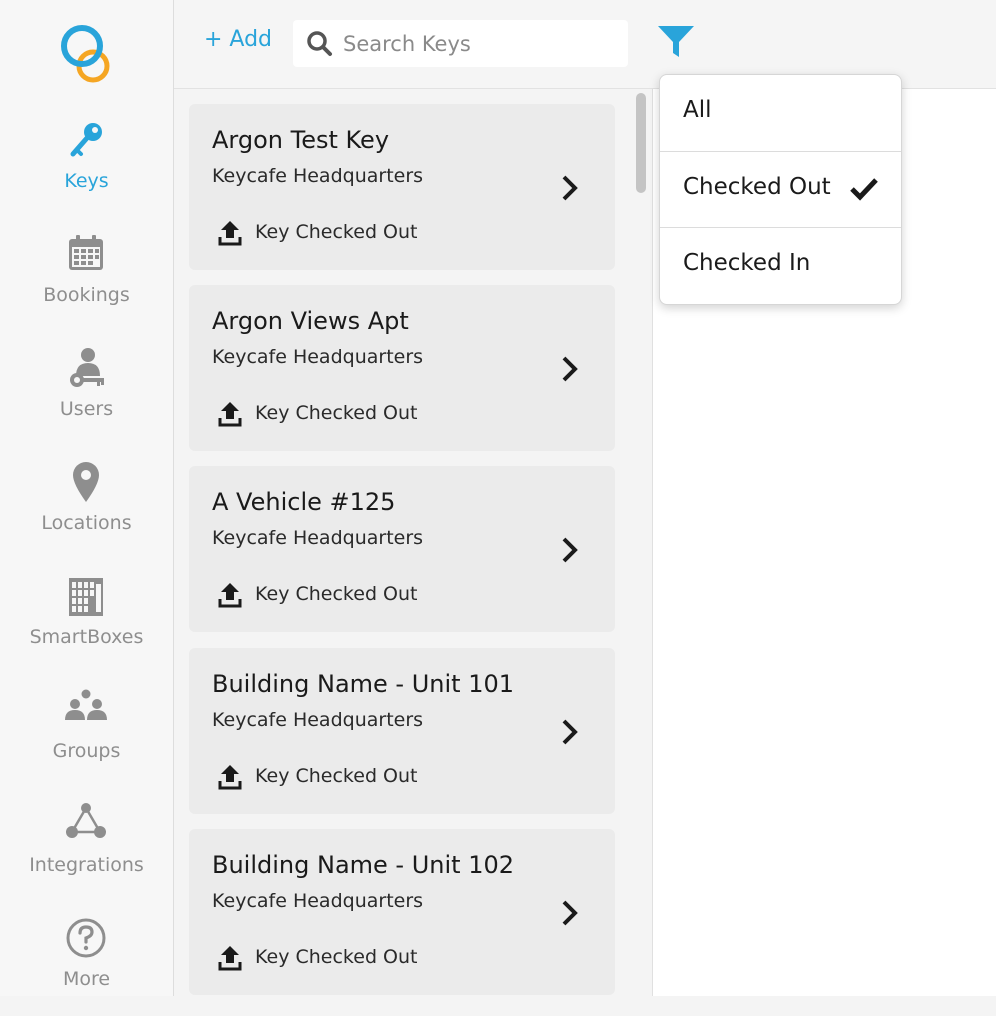 Image resolution: width=996 pixels, height=1016 pixels. Describe the element at coordinates (86, 482) in the screenshot. I see `location-pin-icon` at that location.